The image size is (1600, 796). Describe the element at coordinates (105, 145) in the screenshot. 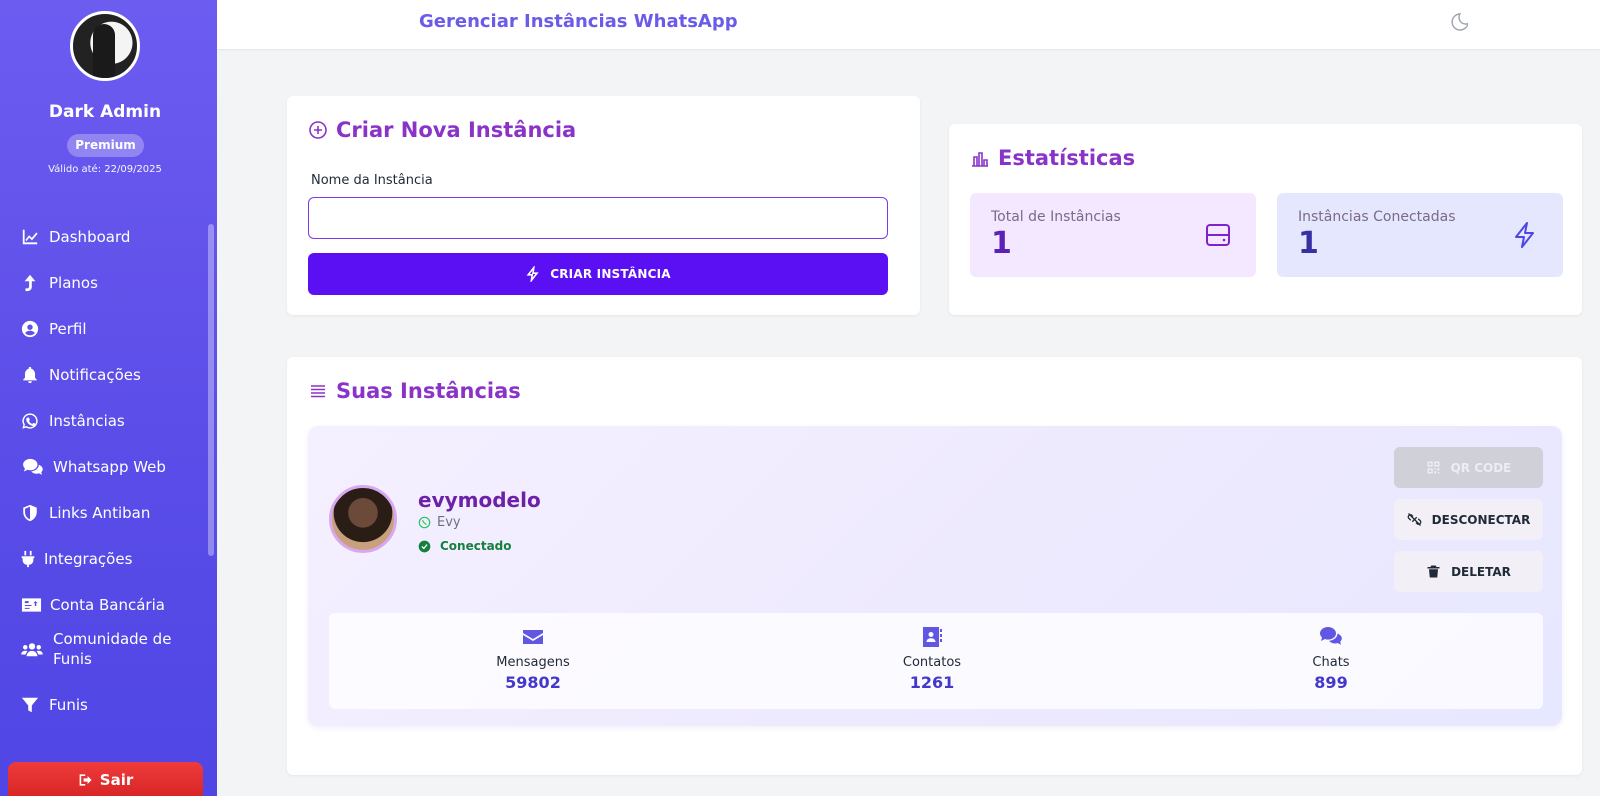

I see `plan-badge: Premium` at that location.